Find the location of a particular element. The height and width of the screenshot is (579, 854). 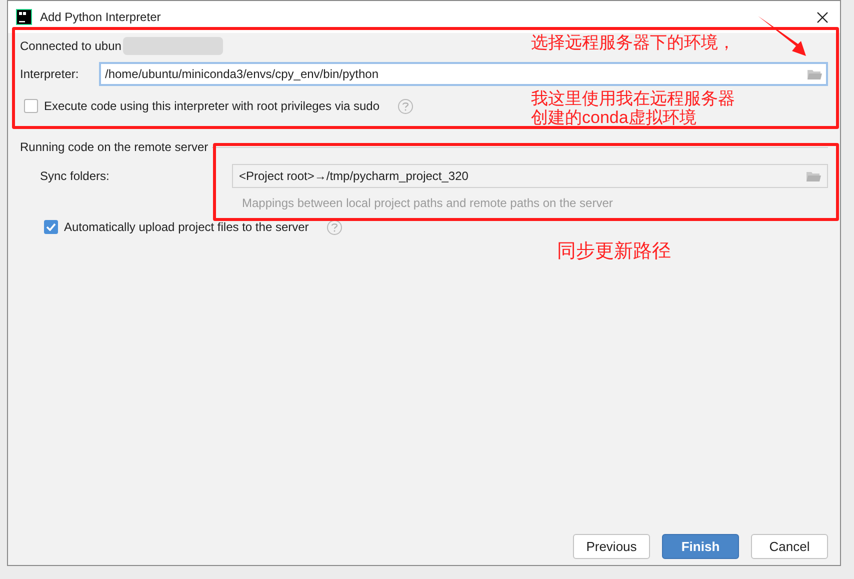

dialog-button: Previous is located at coordinates (611, 546).